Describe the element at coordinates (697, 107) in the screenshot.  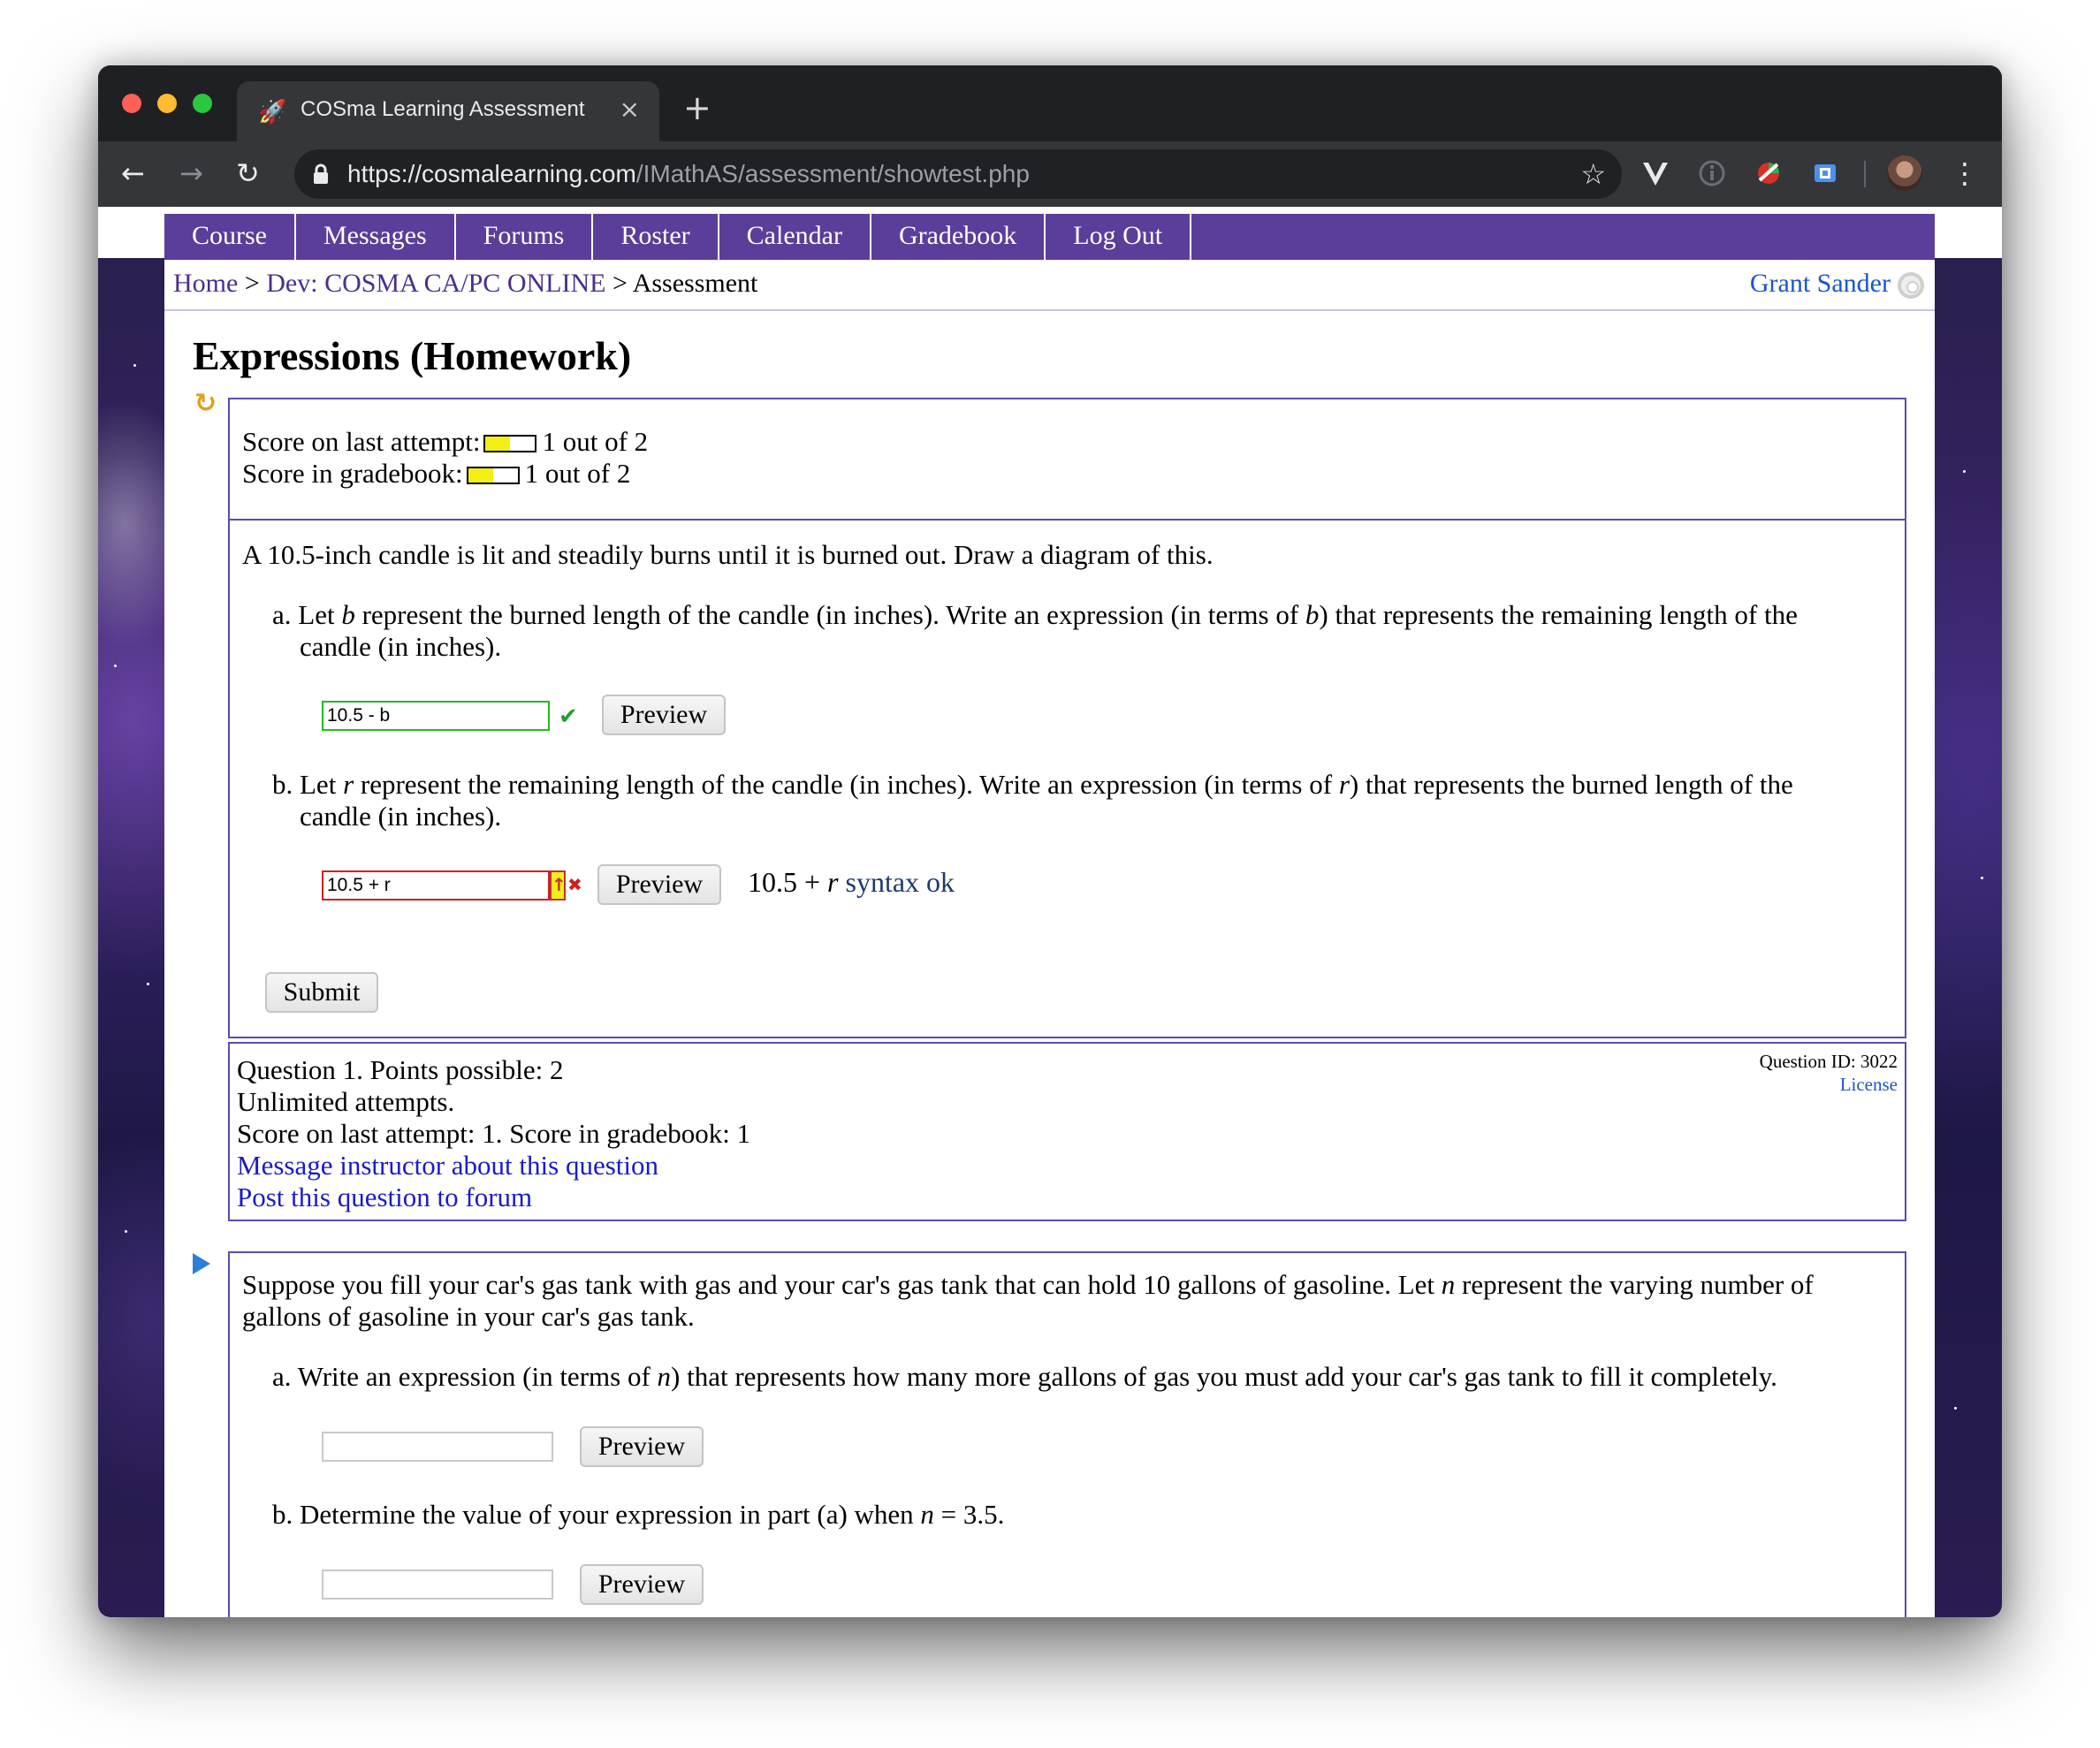
I see `new-tab-button: +` at that location.